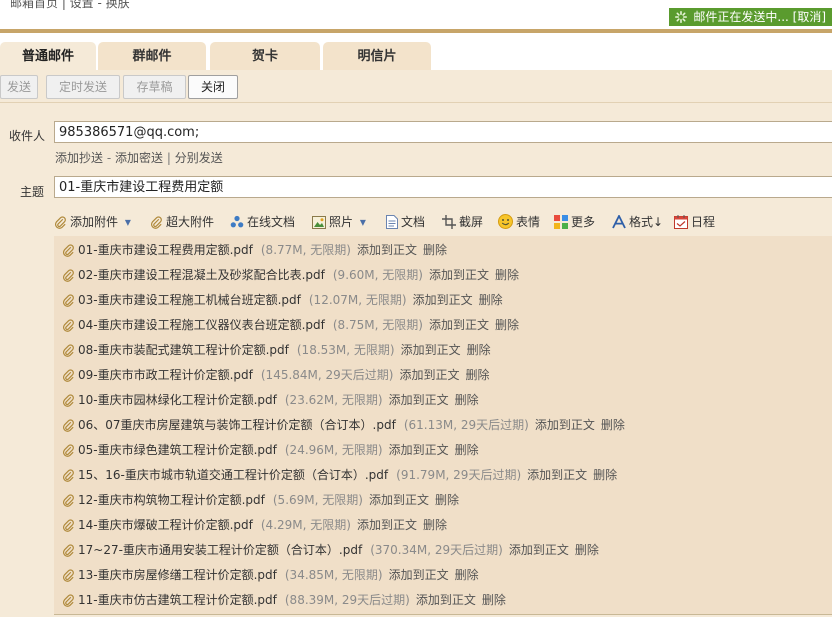 The height and width of the screenshot is (617, 832). What do you see at coordinates (199, 158) in the screenshot?
I see `separate-send-link: 分别发送` at bounding box center [199, 158].